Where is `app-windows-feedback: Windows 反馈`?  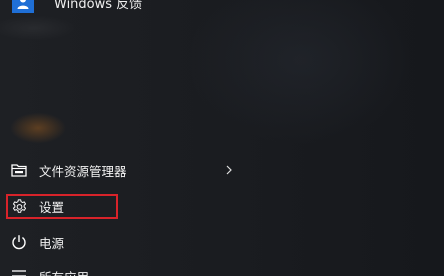
app-windows-feedback: Windows 反馈 is located at coordinates (77, 7).